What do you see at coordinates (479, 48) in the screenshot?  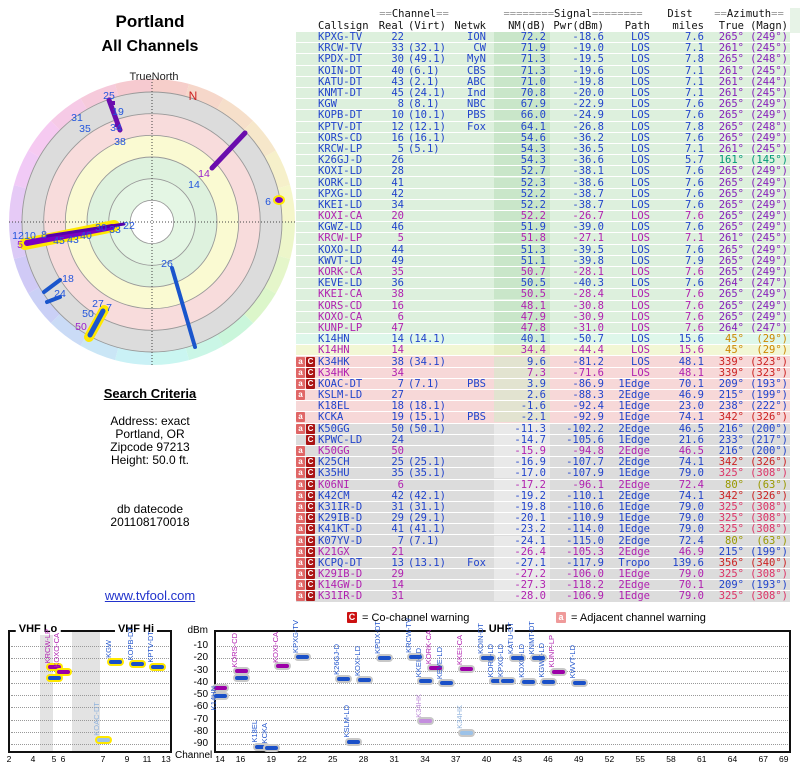 I see `network: CW` at bounding box center [479, 48].